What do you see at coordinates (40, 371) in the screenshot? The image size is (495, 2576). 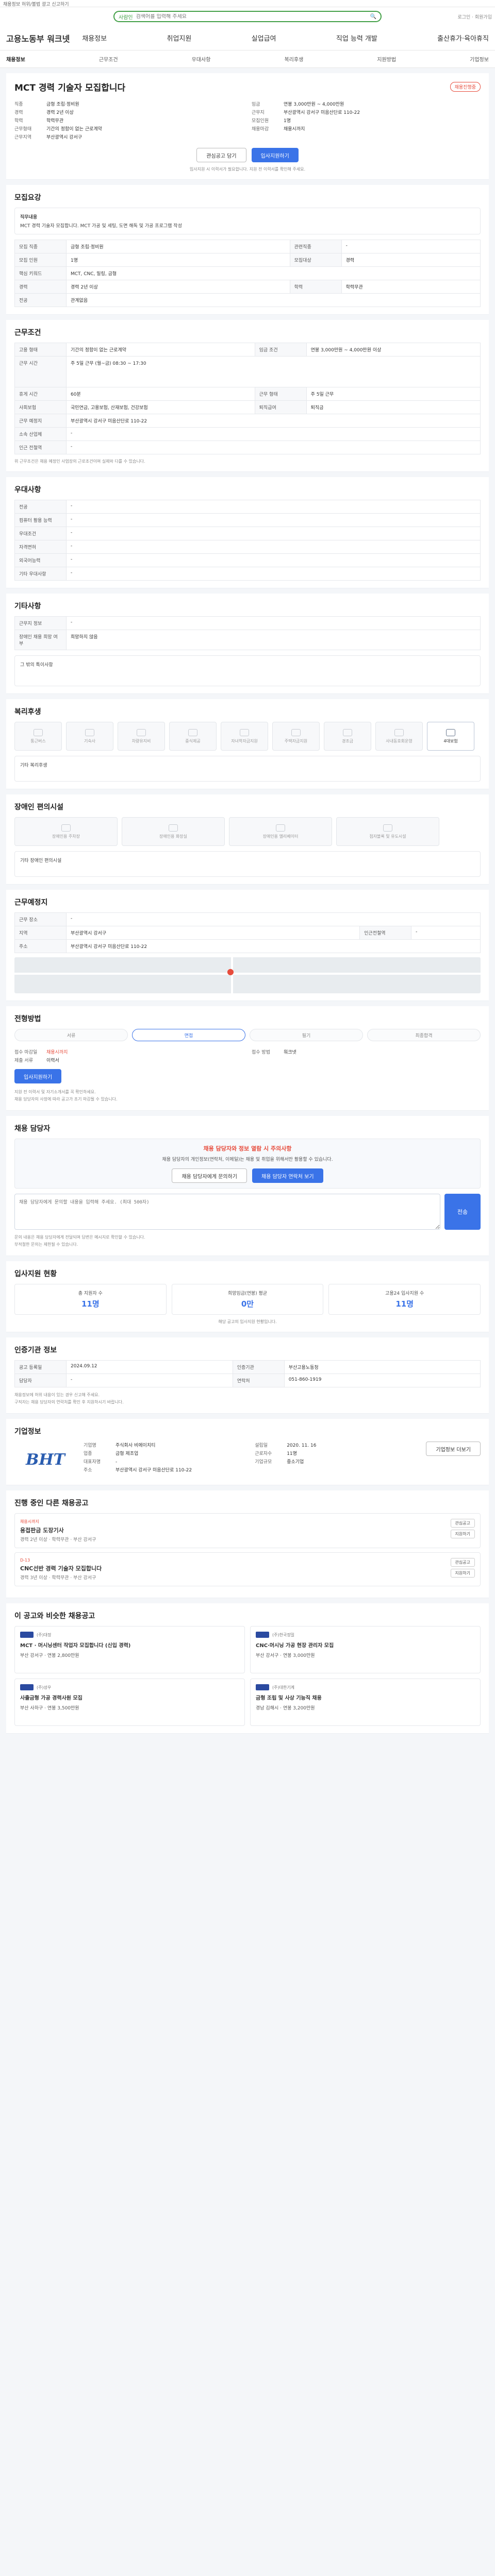 I see `cell-key: 근무 시간` at bounding box center [40, 371].